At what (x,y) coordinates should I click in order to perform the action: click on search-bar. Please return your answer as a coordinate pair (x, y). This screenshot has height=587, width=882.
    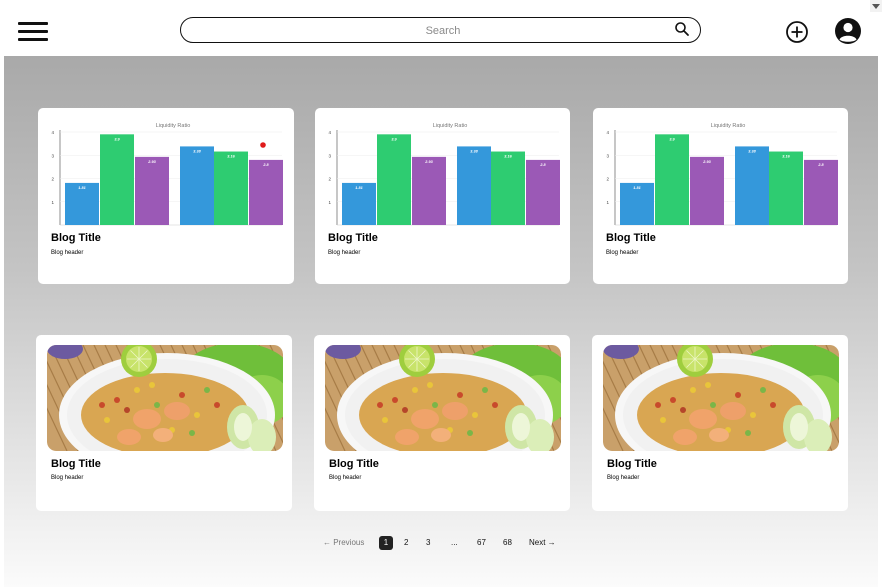
    Looking at the image, I should click on (440, 30).